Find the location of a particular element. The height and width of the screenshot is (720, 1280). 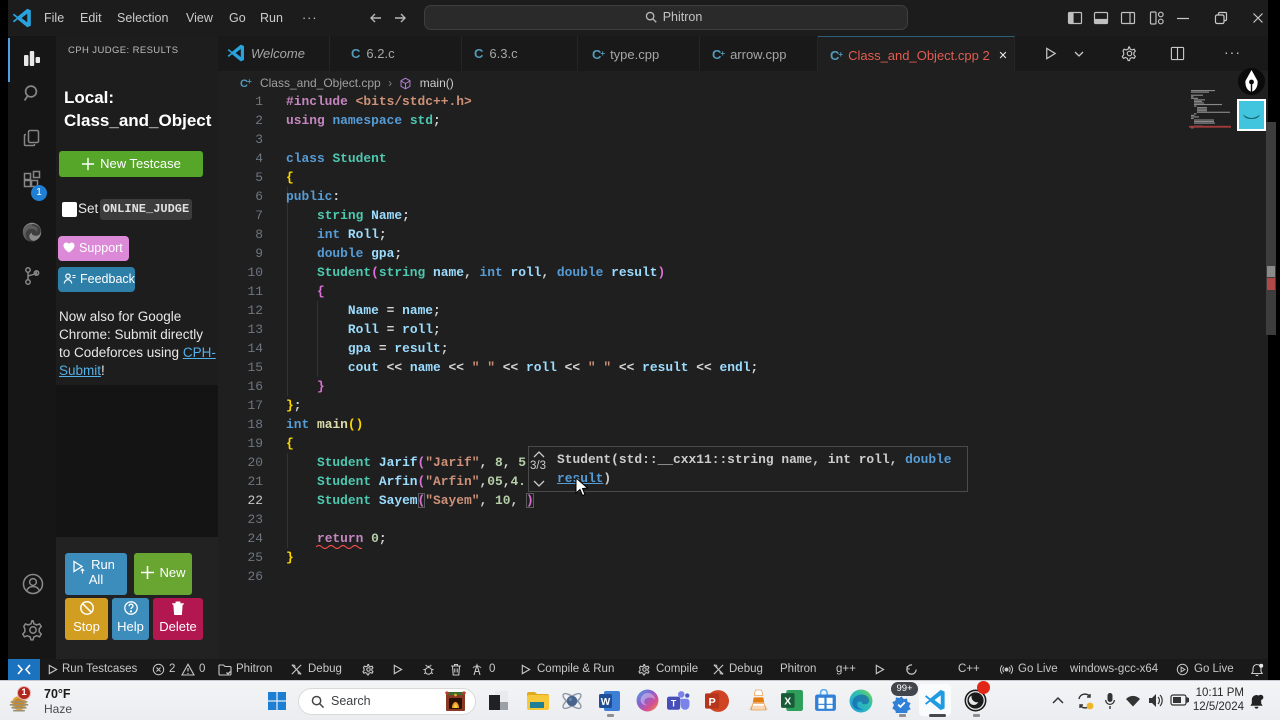

svg-text: W is located at coordinates (606, 702).